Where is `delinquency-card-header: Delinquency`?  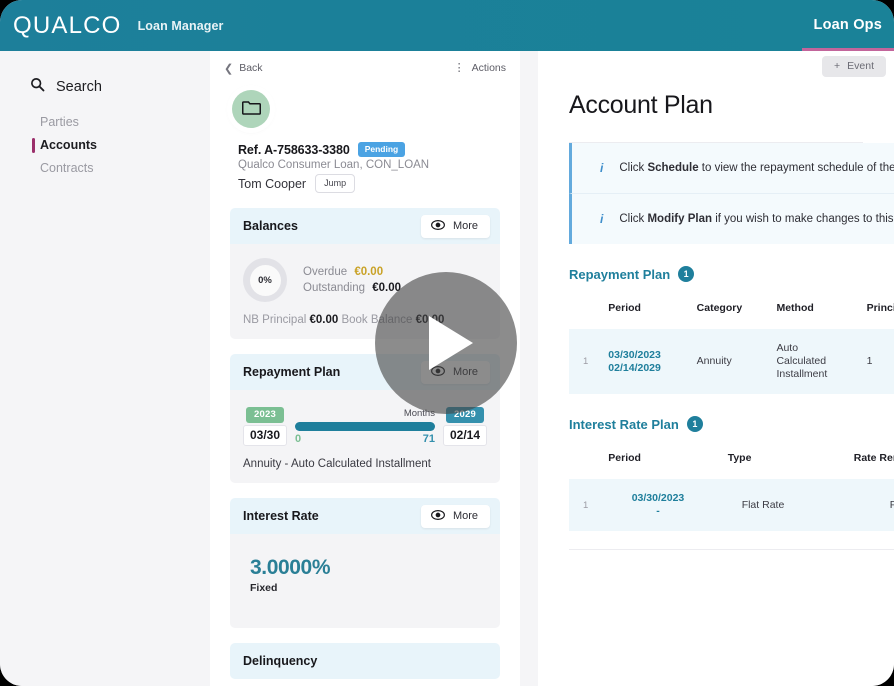
delinquency-card-header: Delinquency is located at coordinates (365, 661).